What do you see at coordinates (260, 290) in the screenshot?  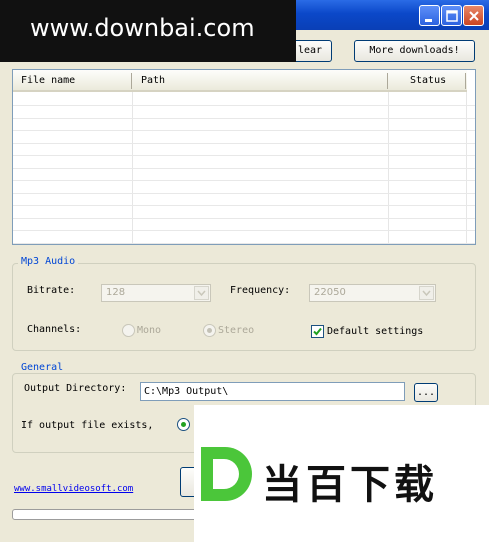 I see `frequency-label: Frequency:` at bounding box center [260, 290].